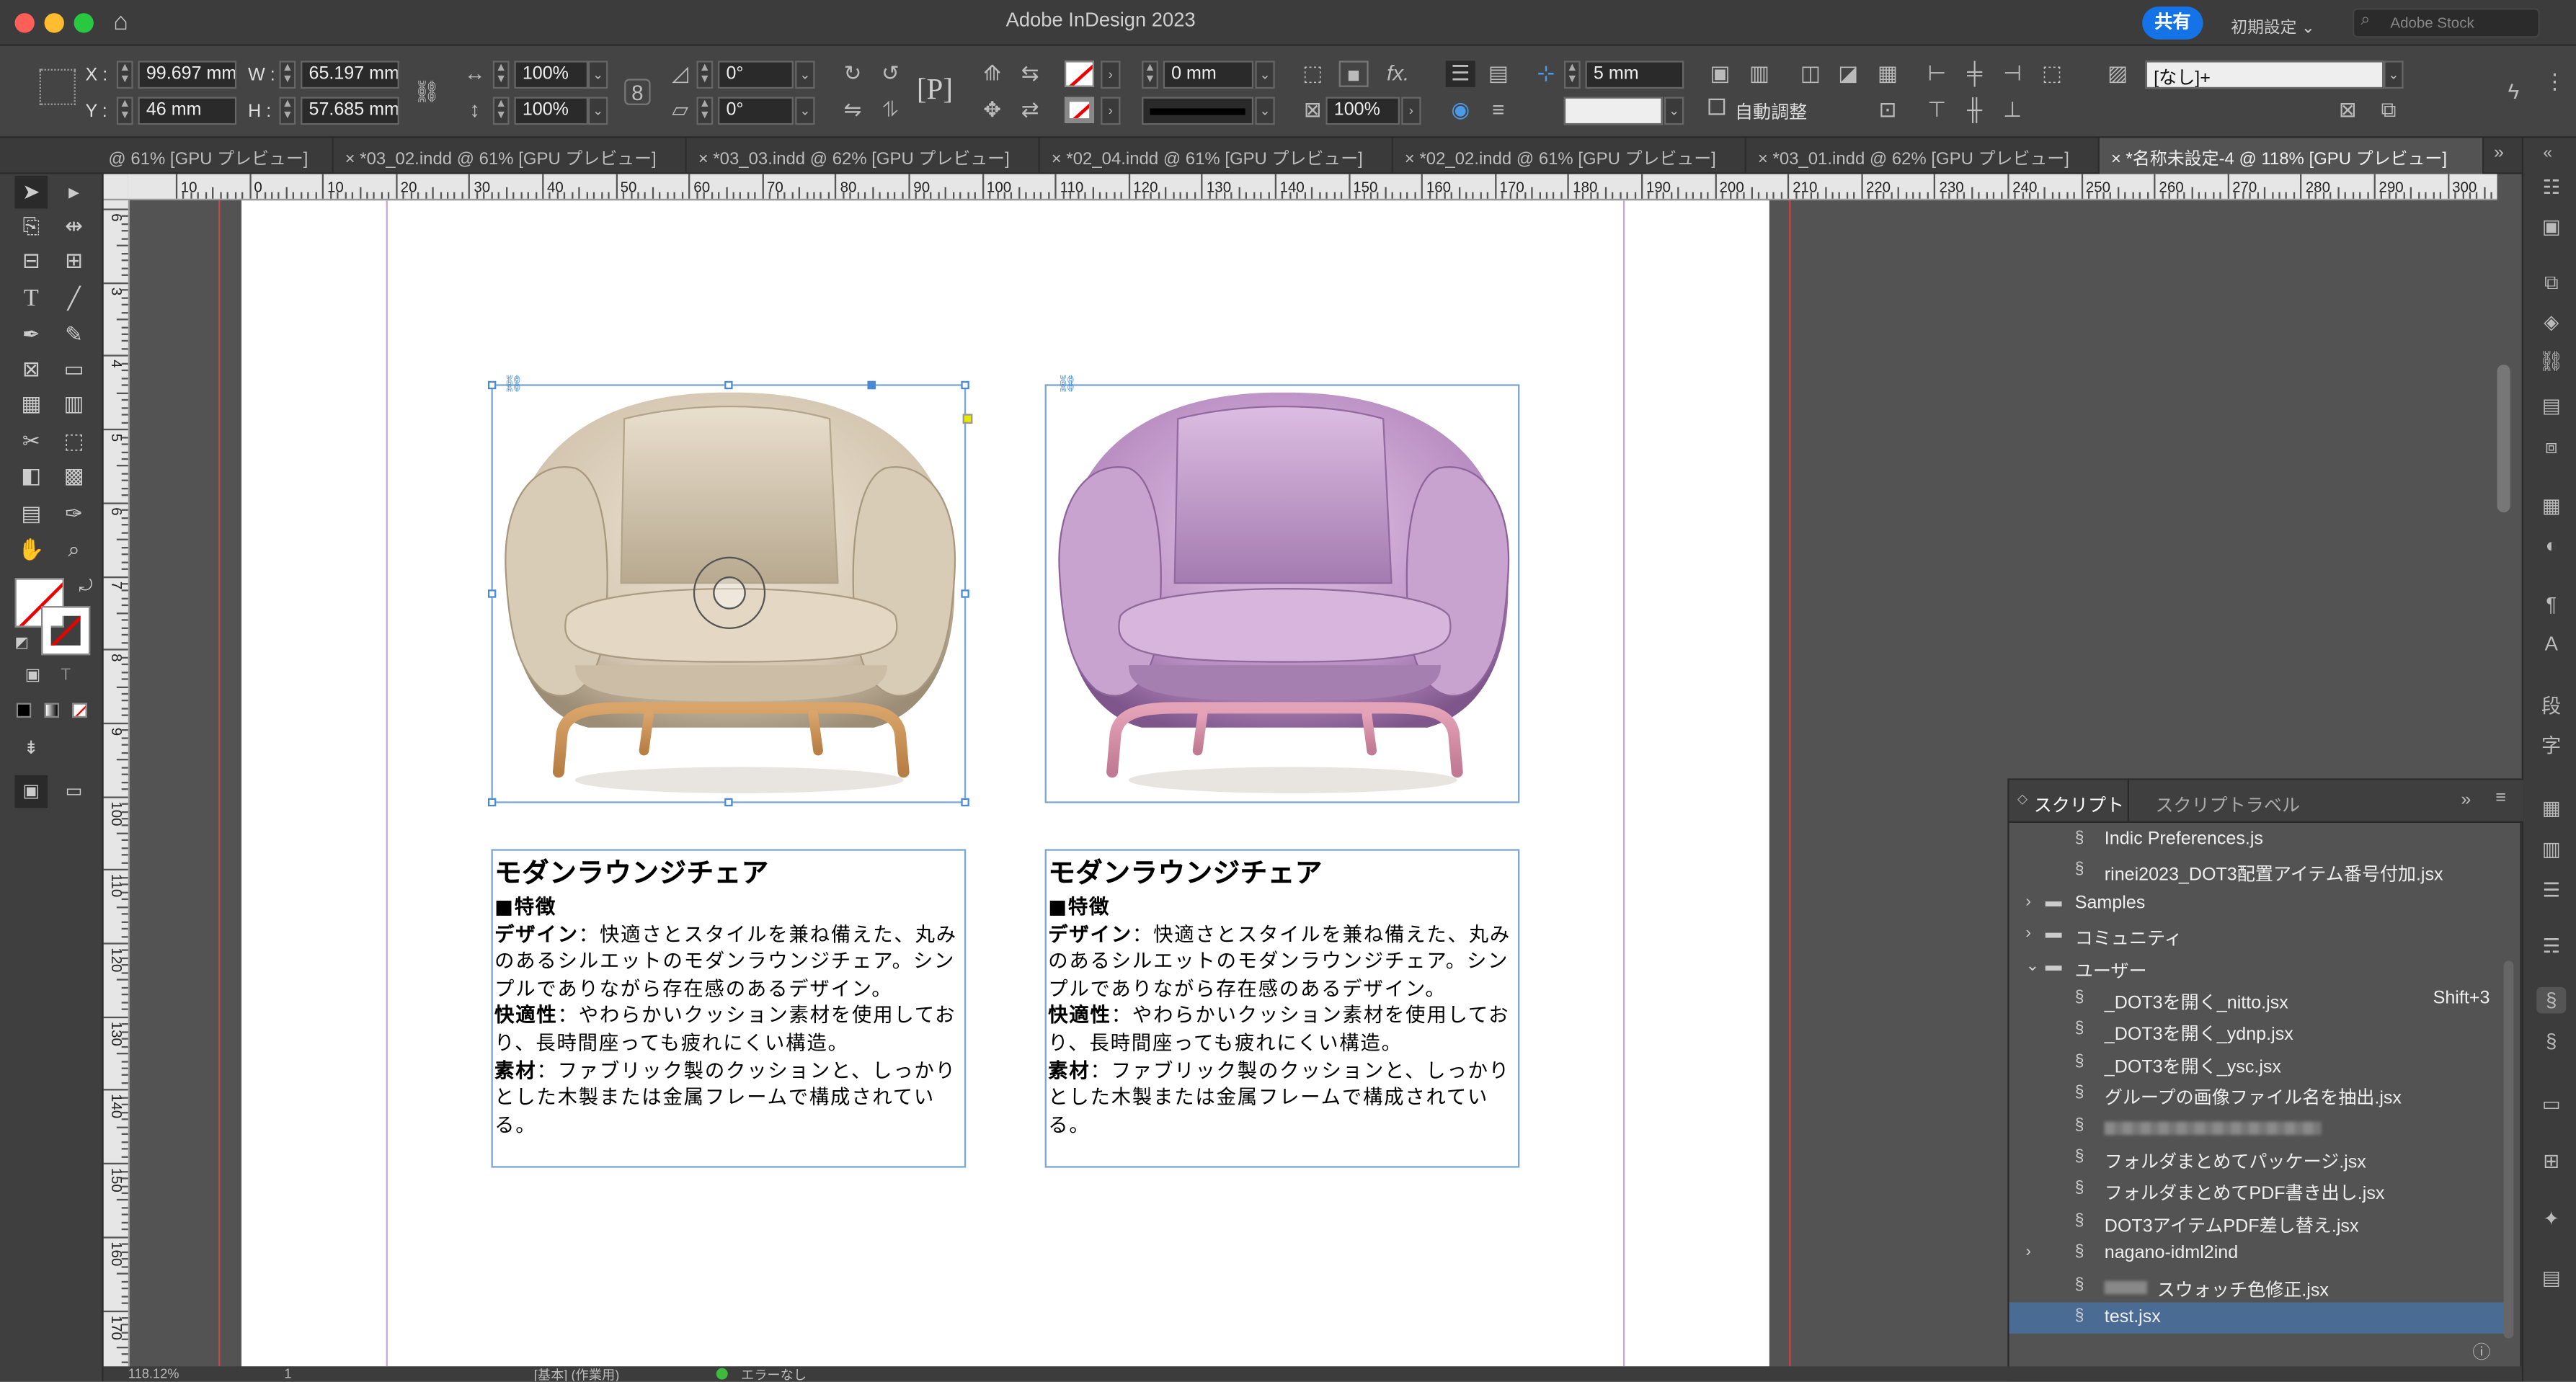 The image size is (2576, 1382). Describe the element at coordinates (85, 587) in the screenshot. I see `swap-colors-icon: ⤾` at that location.